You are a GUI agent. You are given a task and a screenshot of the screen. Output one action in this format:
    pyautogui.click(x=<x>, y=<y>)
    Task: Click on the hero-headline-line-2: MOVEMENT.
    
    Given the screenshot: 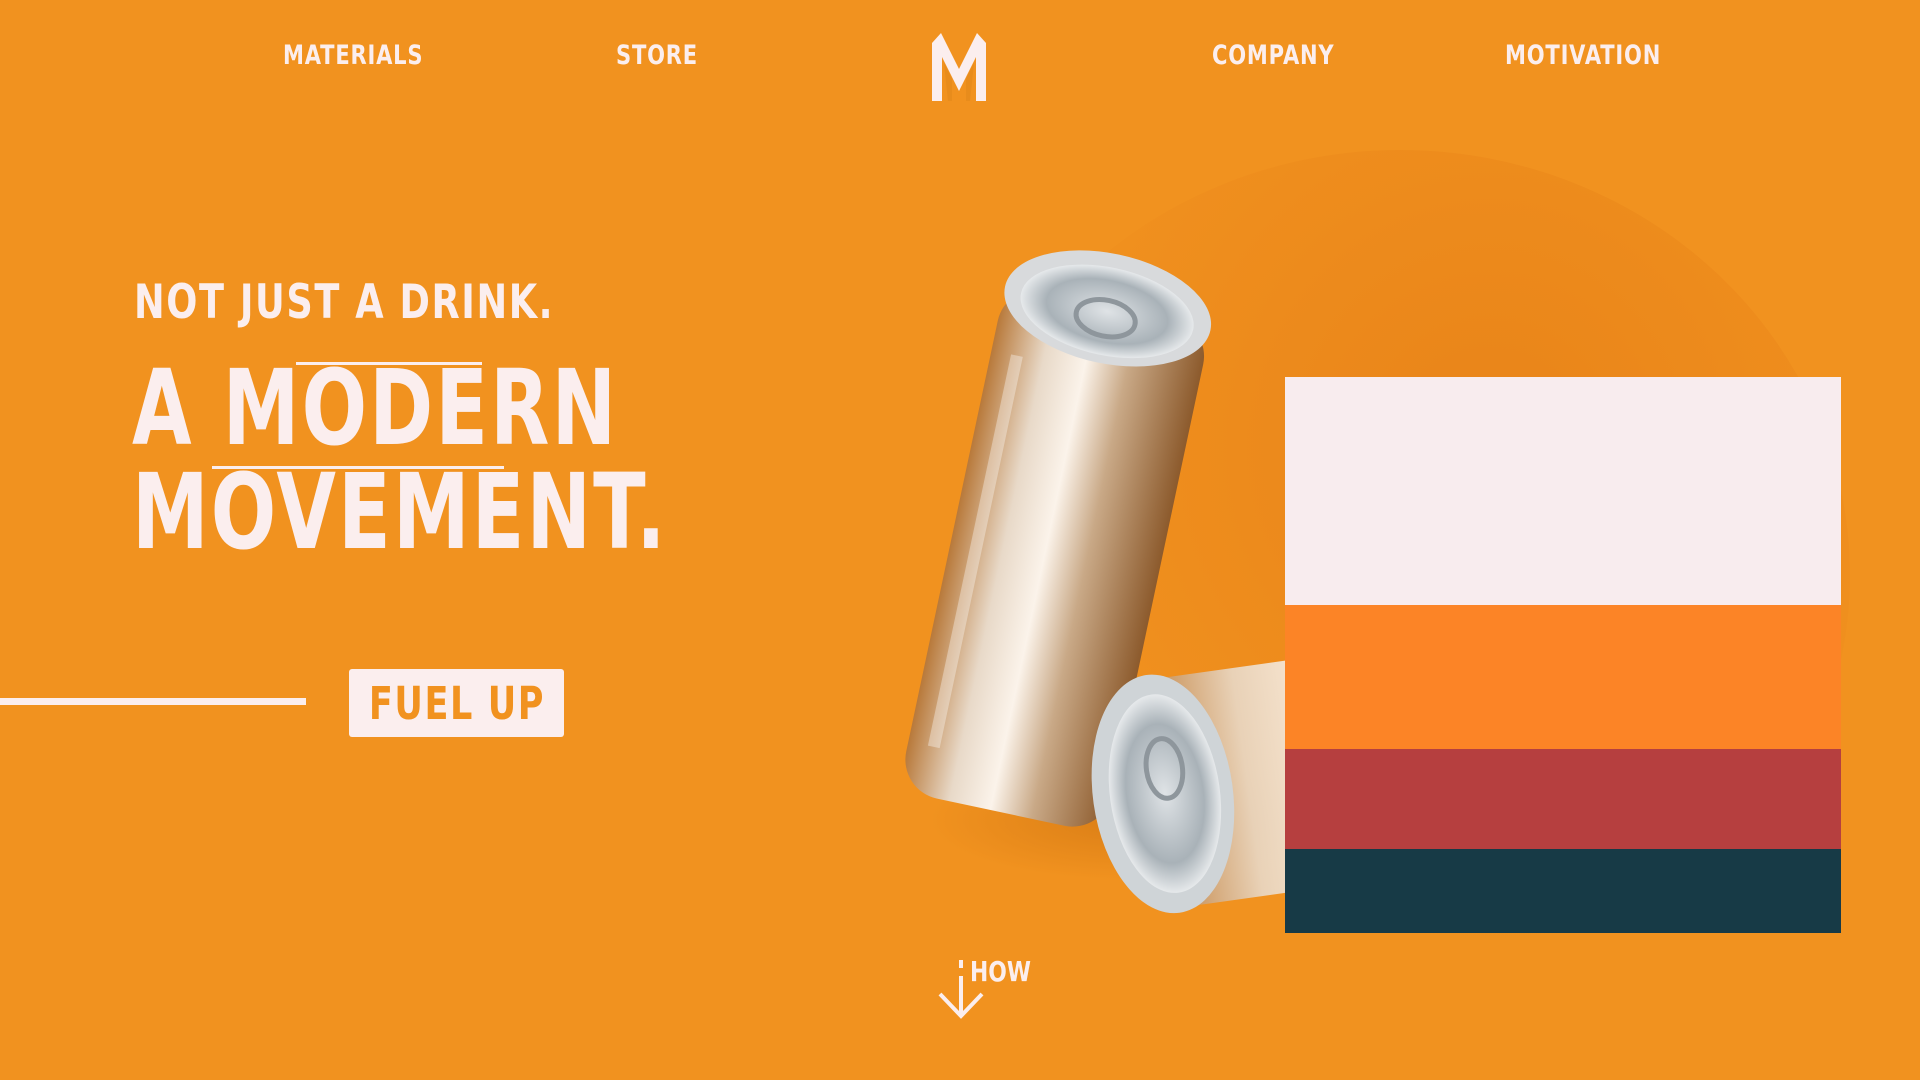 What is the action you would take?
    pyautogui.click(x=400, y=512)
    